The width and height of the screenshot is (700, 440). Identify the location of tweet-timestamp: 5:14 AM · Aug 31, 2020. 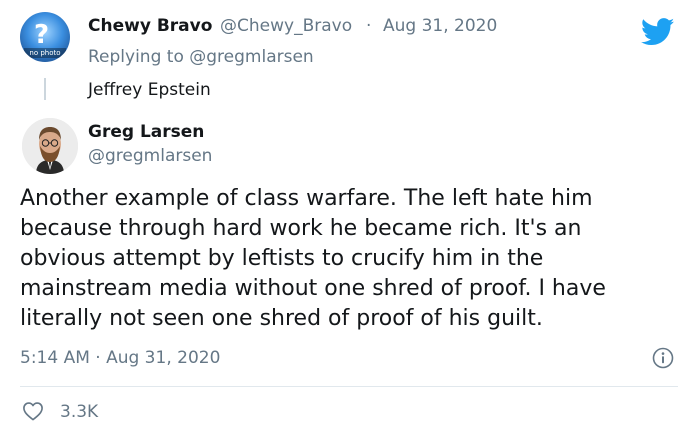
(120, 358).